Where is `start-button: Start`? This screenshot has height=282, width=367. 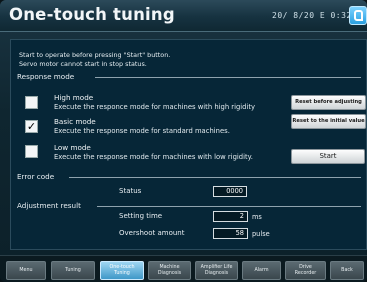 start-button: Start is located at coordinates (328, 156).